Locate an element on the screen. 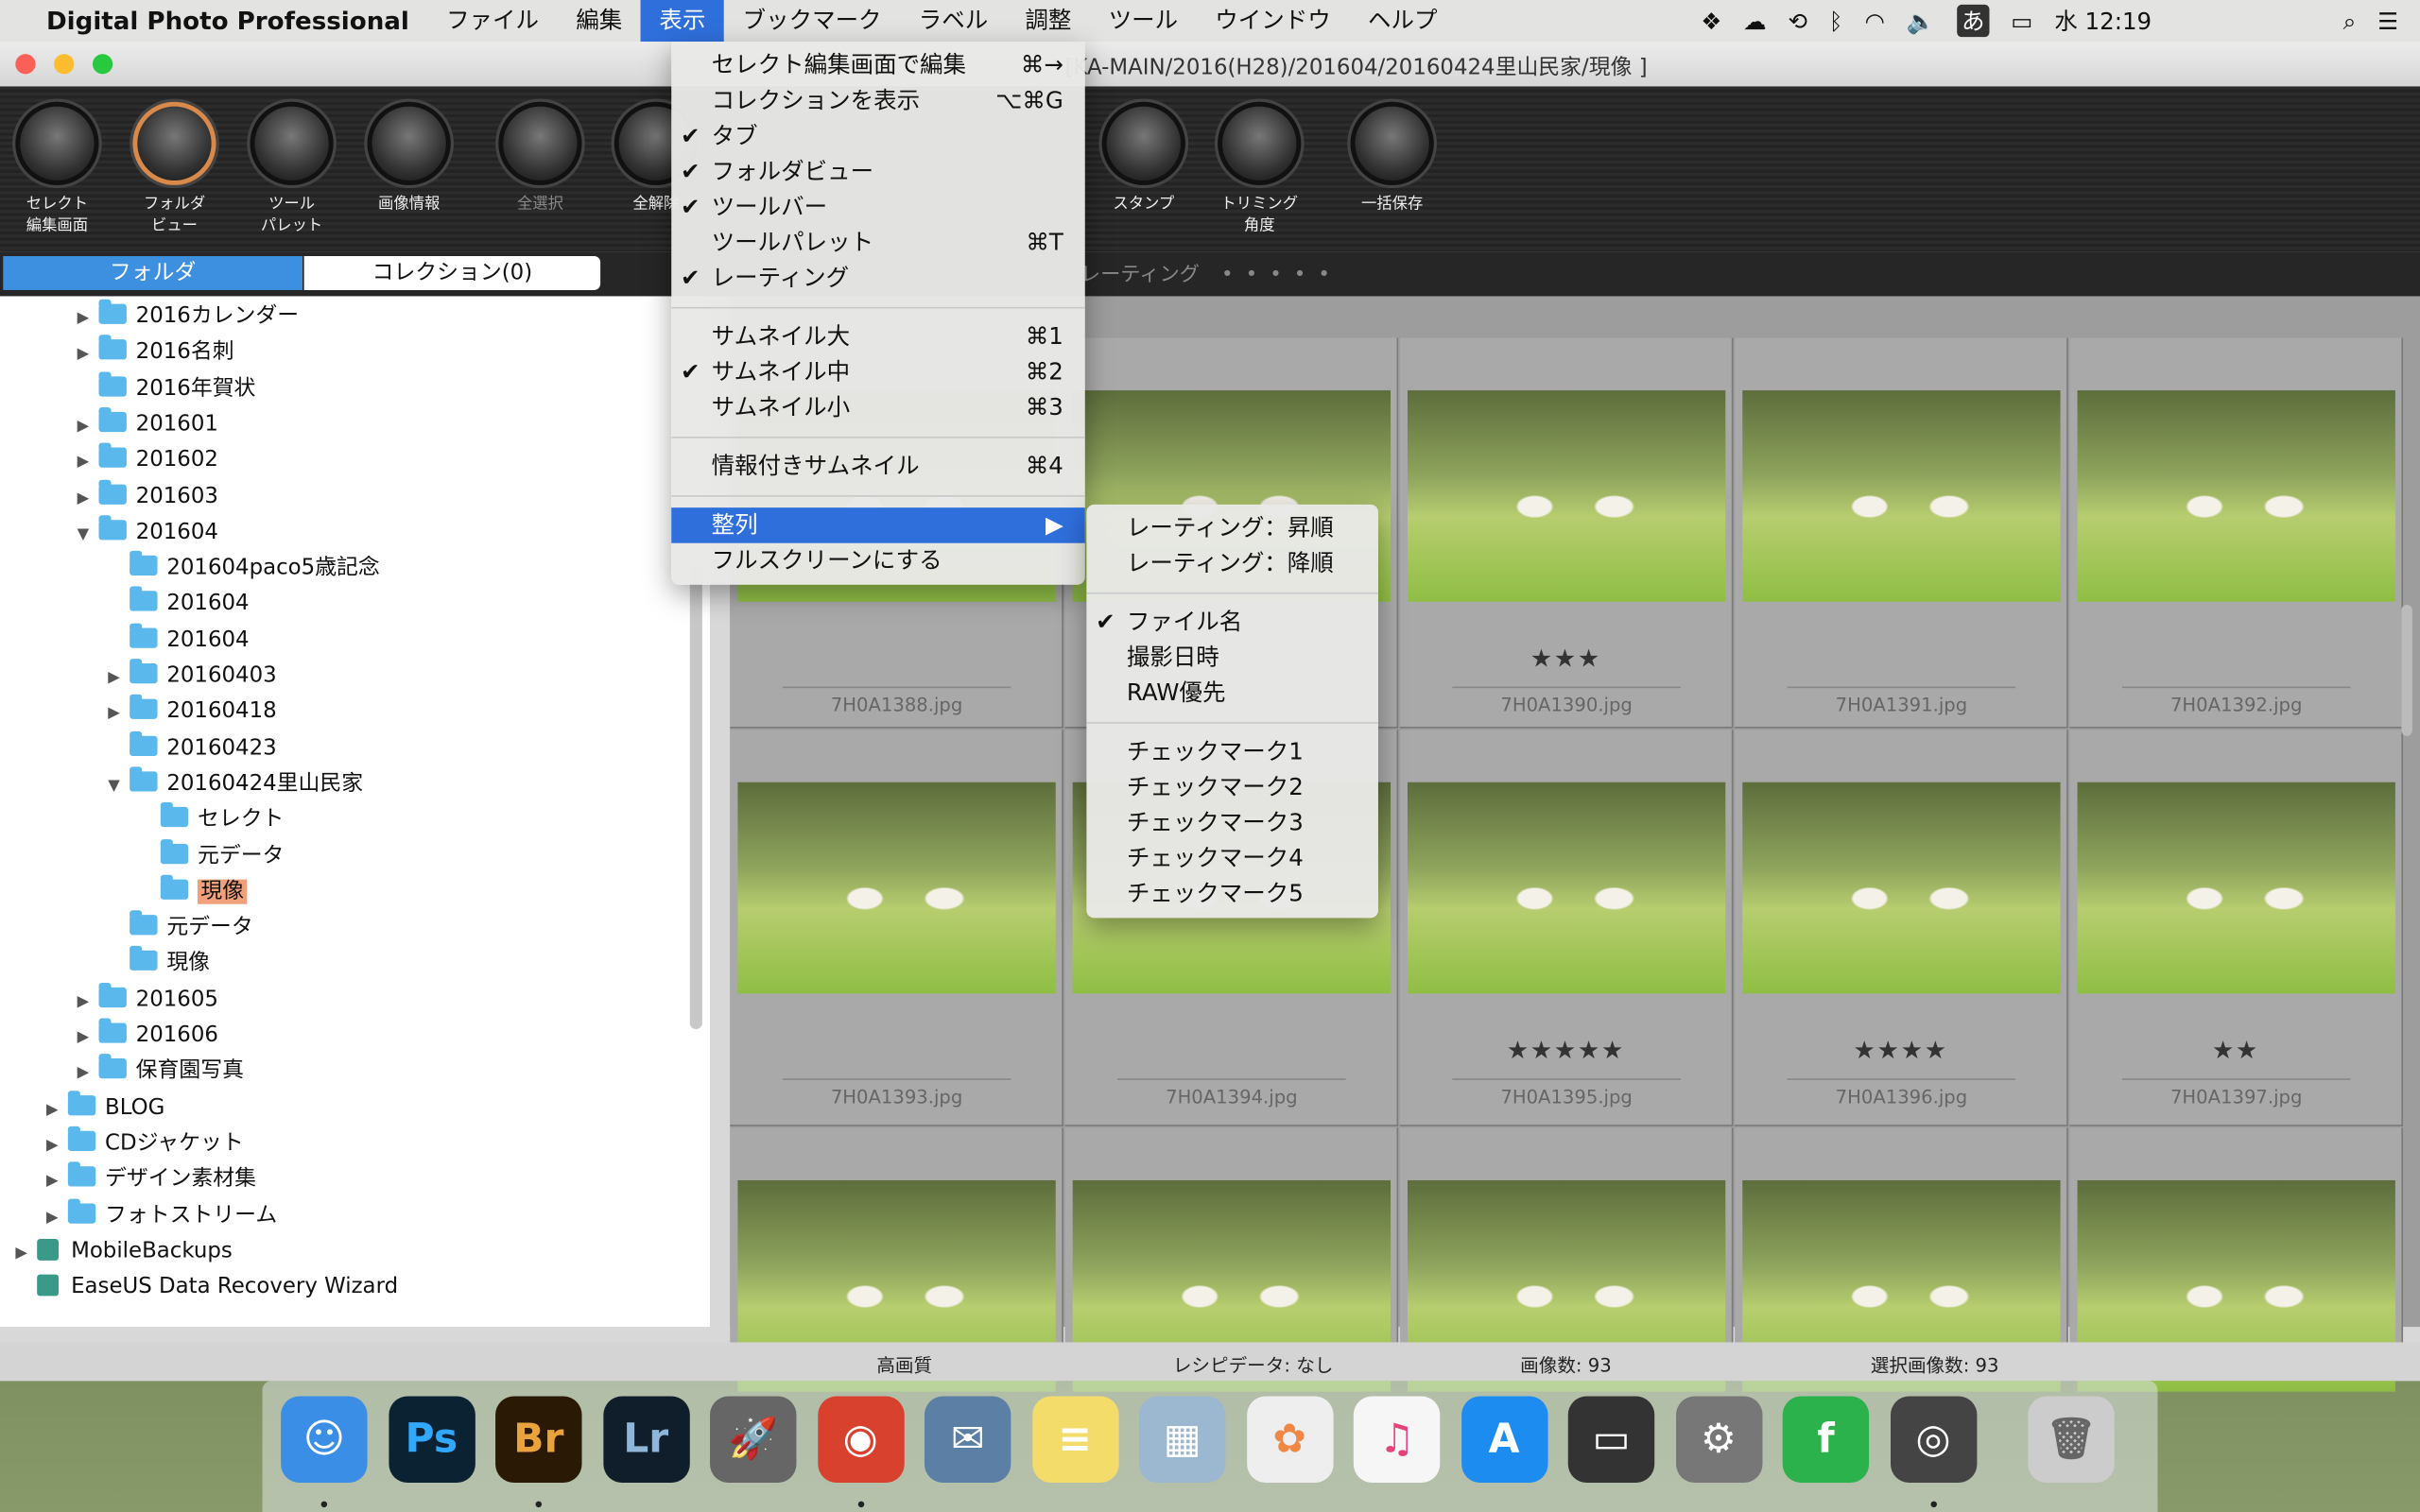 The height and width of the screenshot is (1512, 2420). menu-item: 整列 ▶ is located at coordinates (878, 525).